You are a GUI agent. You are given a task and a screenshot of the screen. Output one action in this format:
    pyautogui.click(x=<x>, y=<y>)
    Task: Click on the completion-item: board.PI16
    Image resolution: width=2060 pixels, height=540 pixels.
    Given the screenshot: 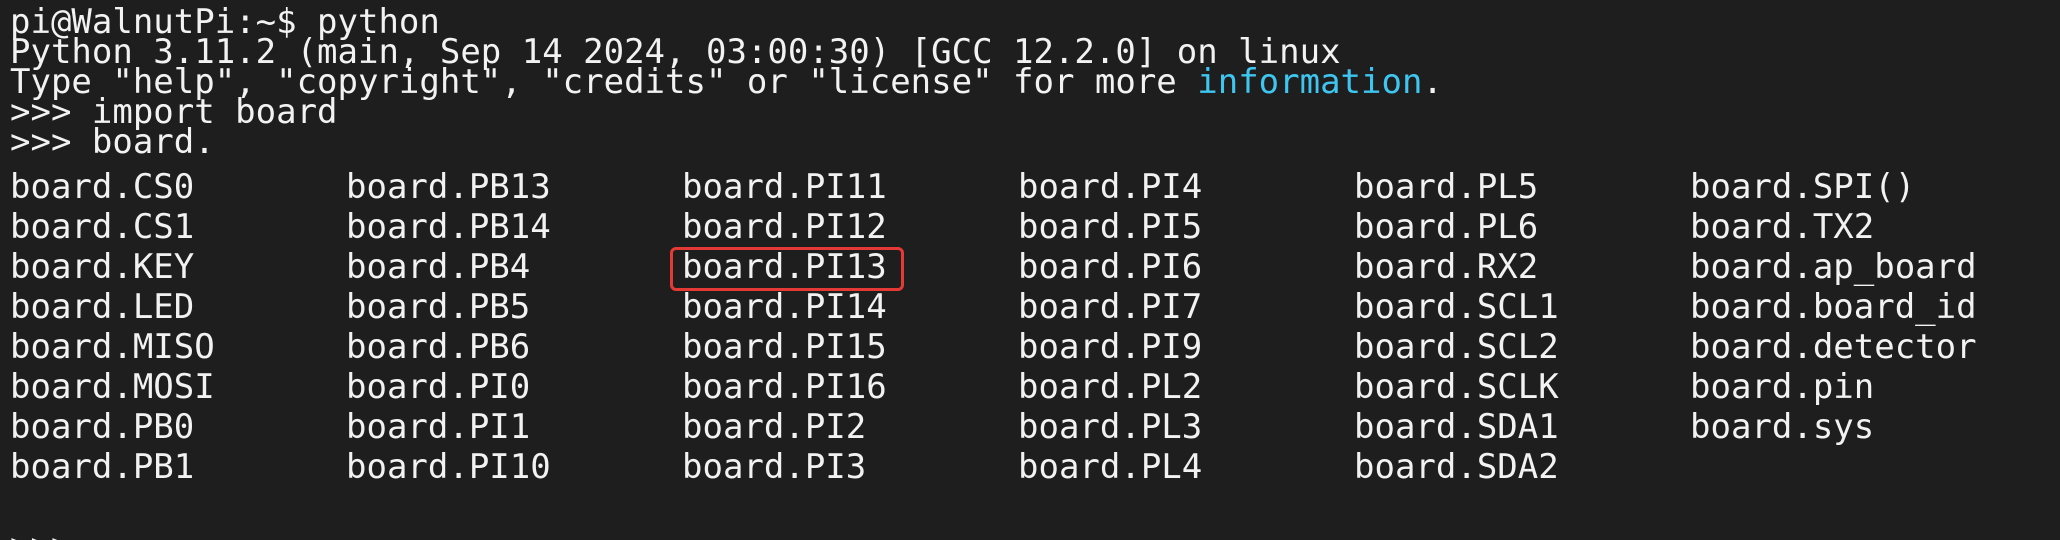 What is the action you would take?
    pyautogui.click(x=784, y=387)
    